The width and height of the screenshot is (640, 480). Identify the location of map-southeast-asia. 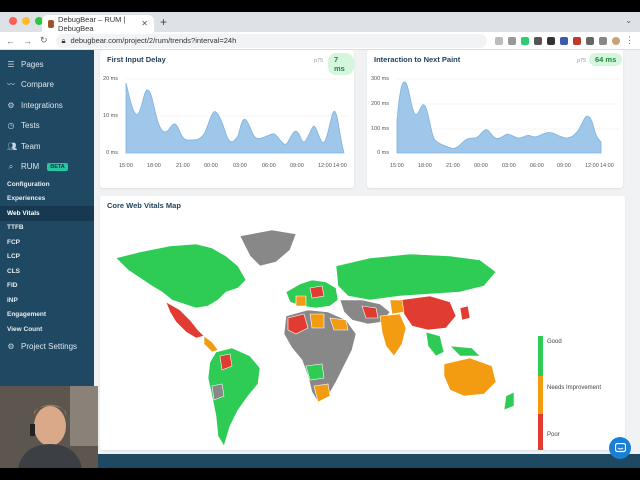
(435, 344).